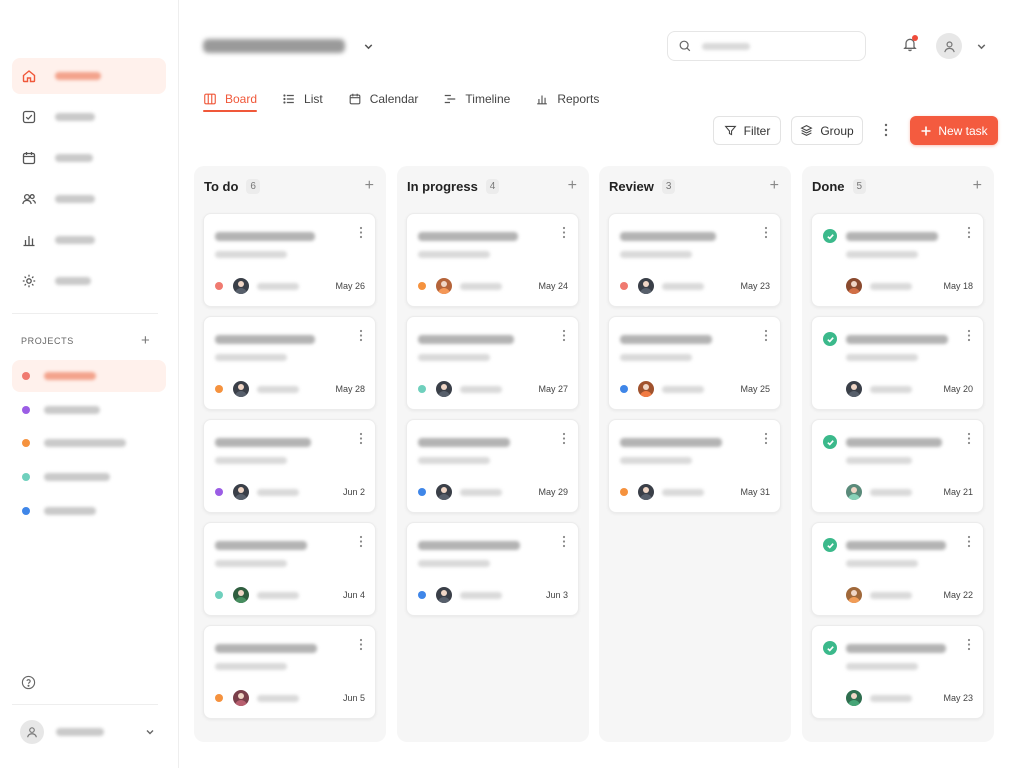  I want to click on sidebar-item-team, so click(89, 199).